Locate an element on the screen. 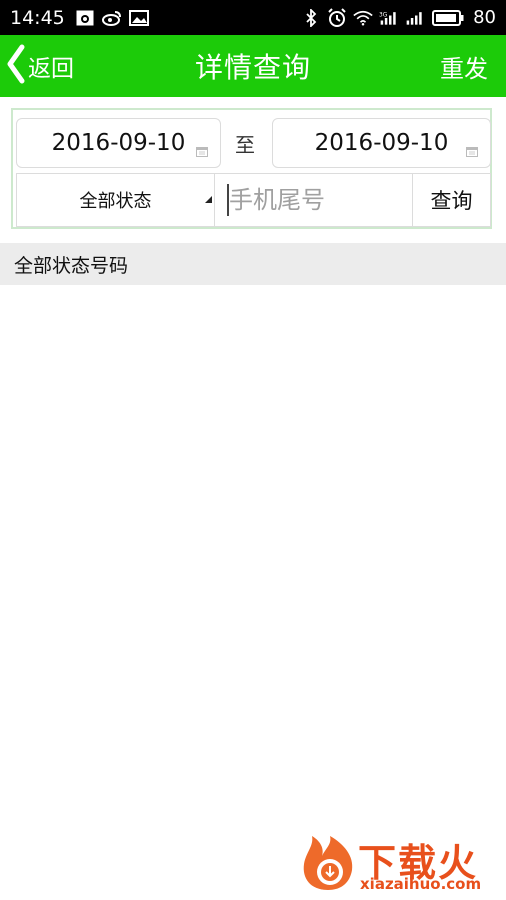  image-icon is located at coordinates (138, 17).